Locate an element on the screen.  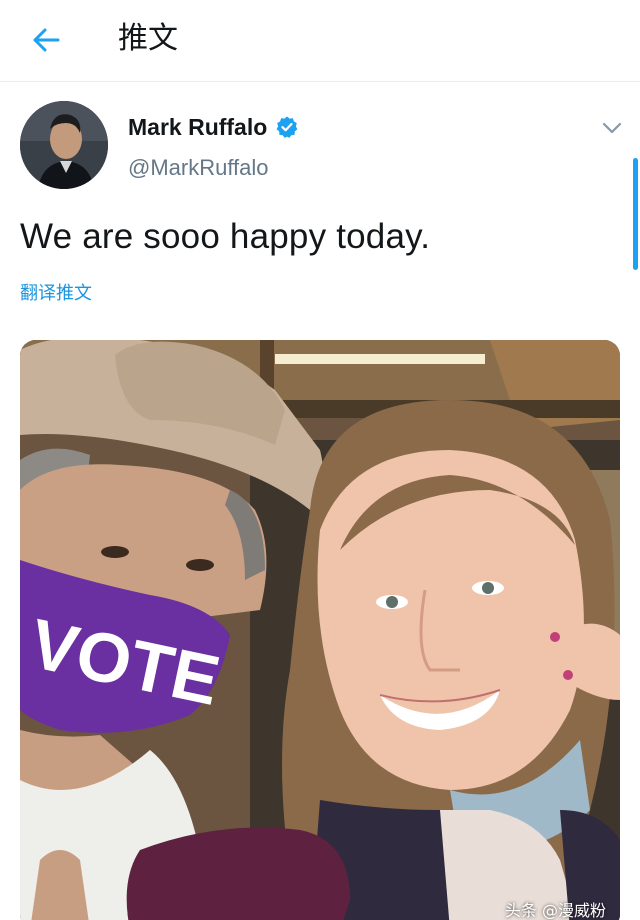
translate-tweet-link: 翻译推文 is located at coordinates (56, 294).